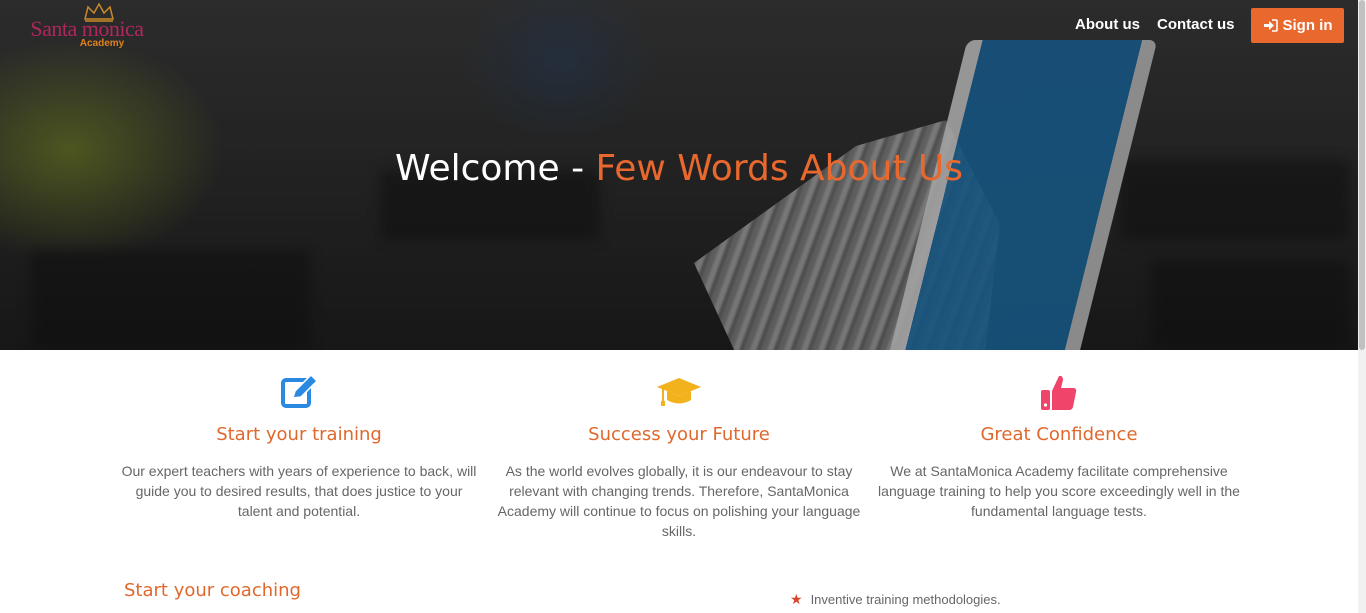 This screenshot has width=1366, height=613. Describe the element at coordinates (102, 43) in the screenshot. I see `brand-sub: Academy` at that location.